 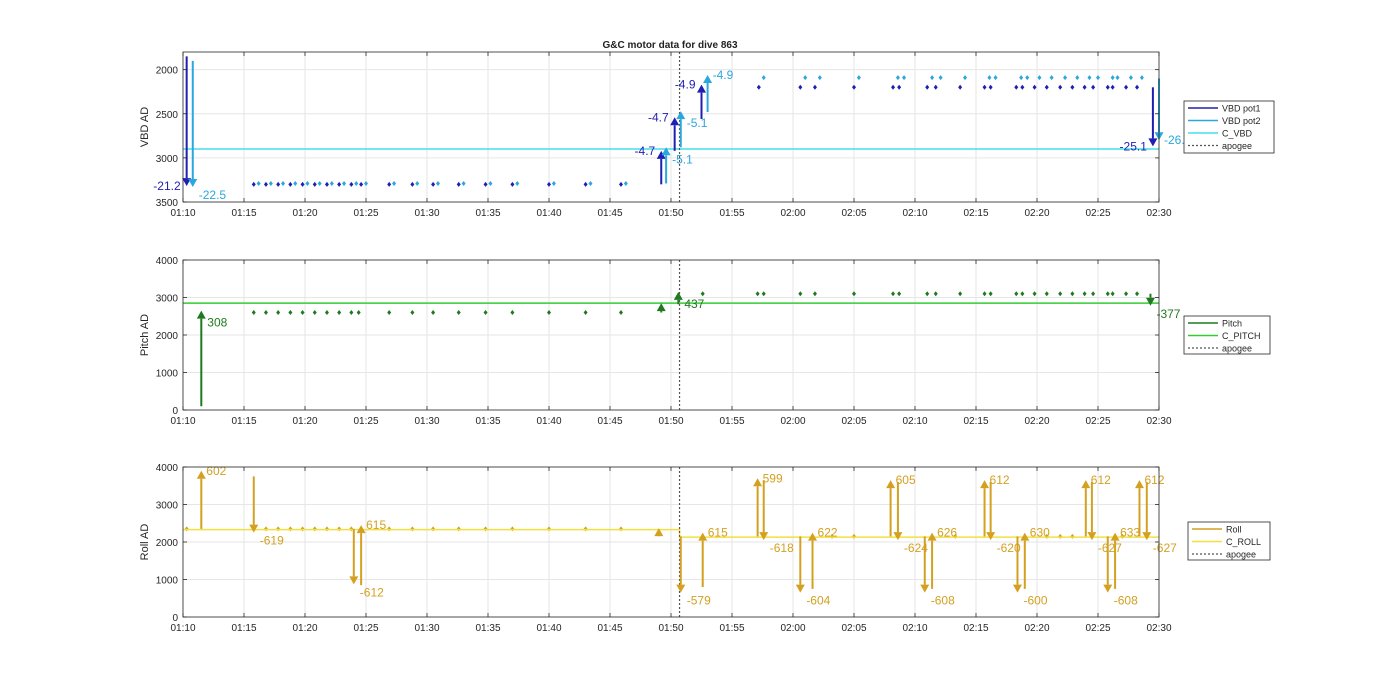 What do you see at coordinates (1229, 127) in the screenshot?
I see `legend: VBD pot1 VBD pot2 C_VBDapogee` at bounding box center [1229, 127].